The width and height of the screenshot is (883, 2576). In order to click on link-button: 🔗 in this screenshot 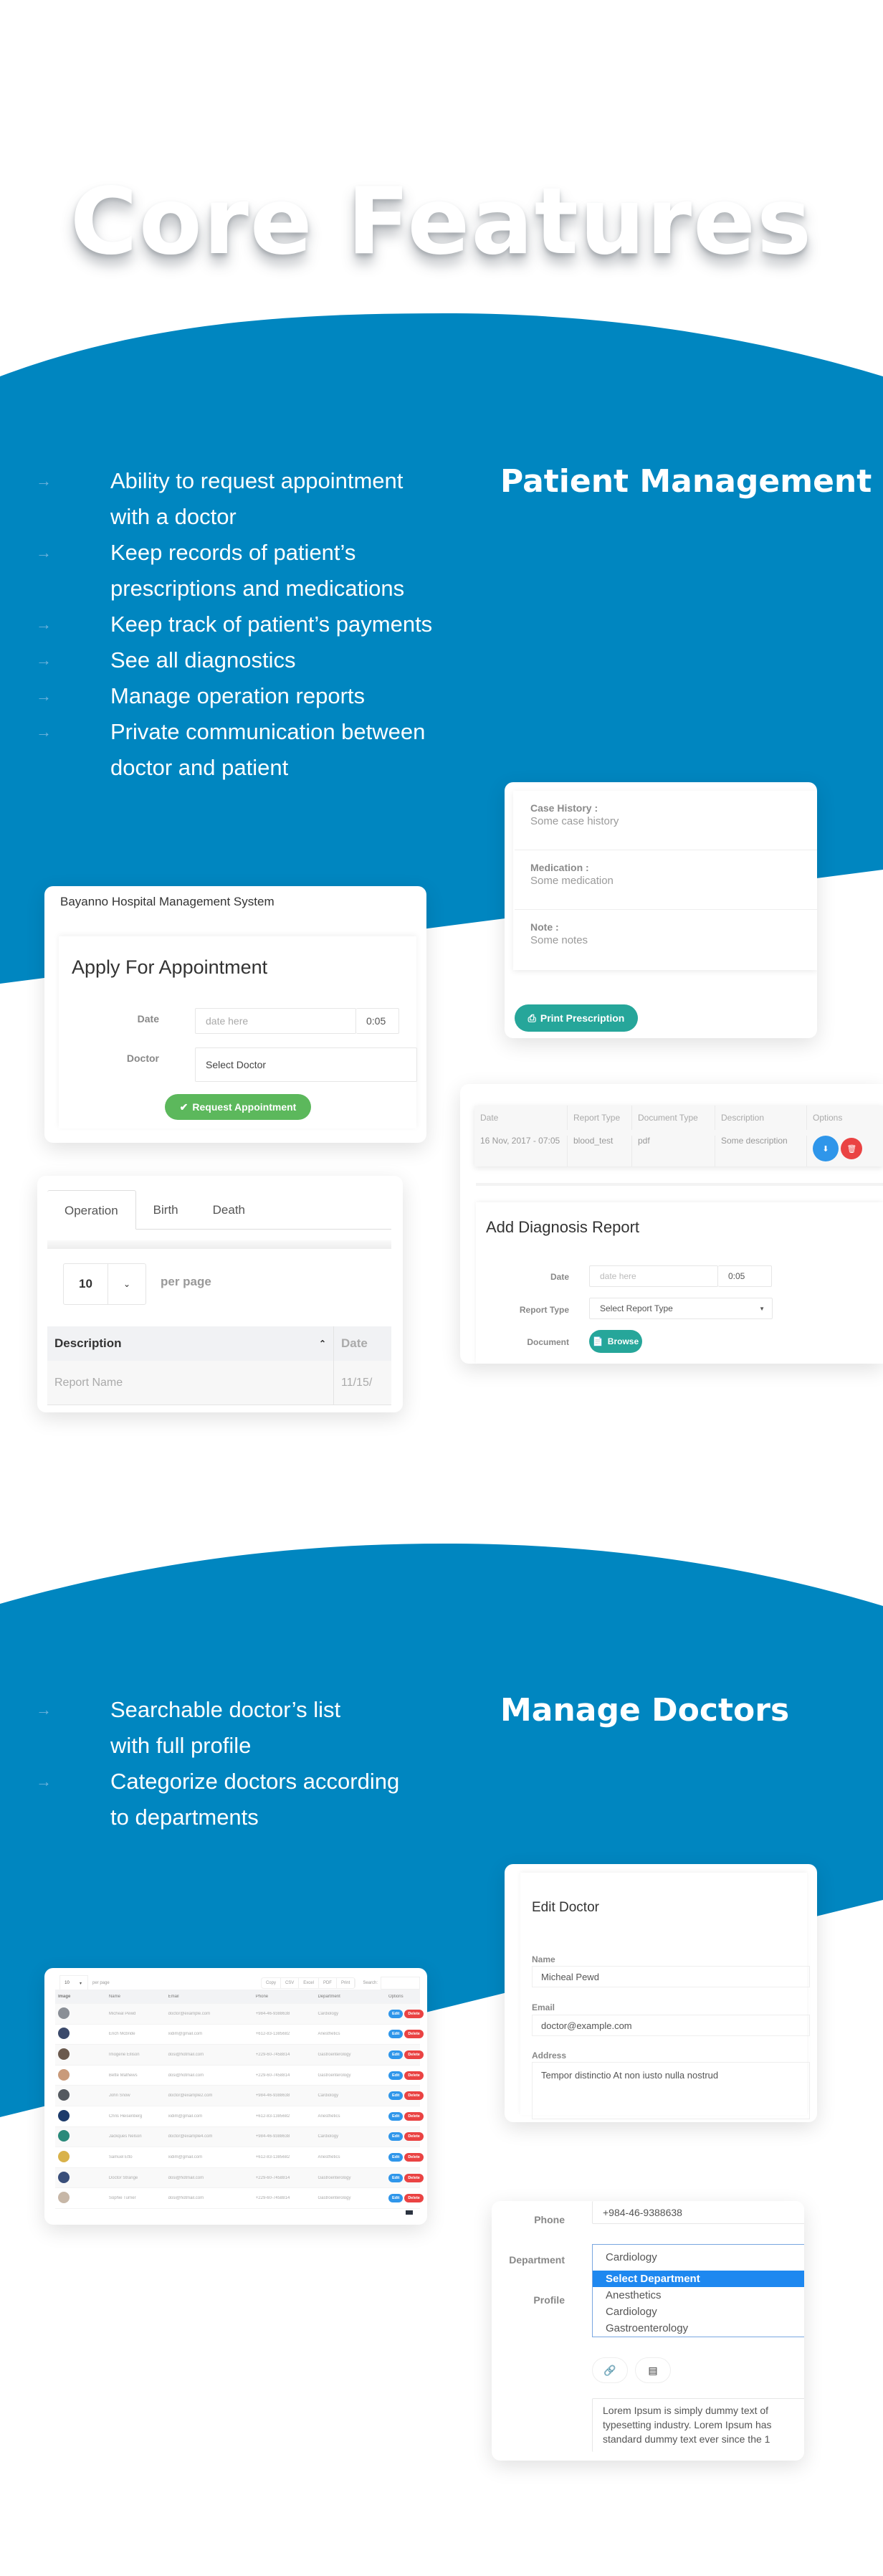, I will do `click(610, 2370)`.